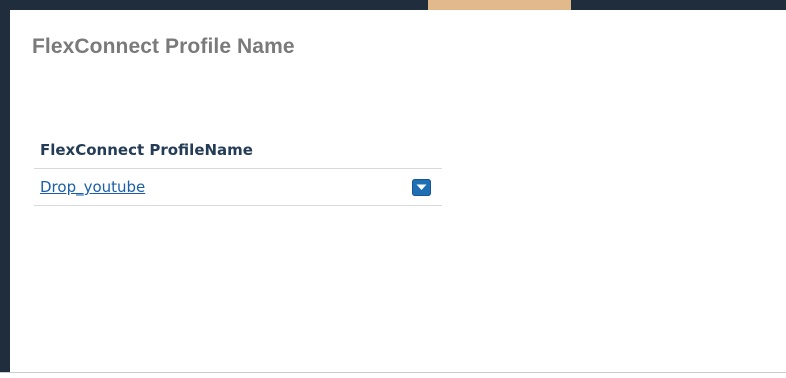  What do you see at coordinates (393, 375) in the screenshot?
I see `bottom-divider` at bounding box center [393, 375].